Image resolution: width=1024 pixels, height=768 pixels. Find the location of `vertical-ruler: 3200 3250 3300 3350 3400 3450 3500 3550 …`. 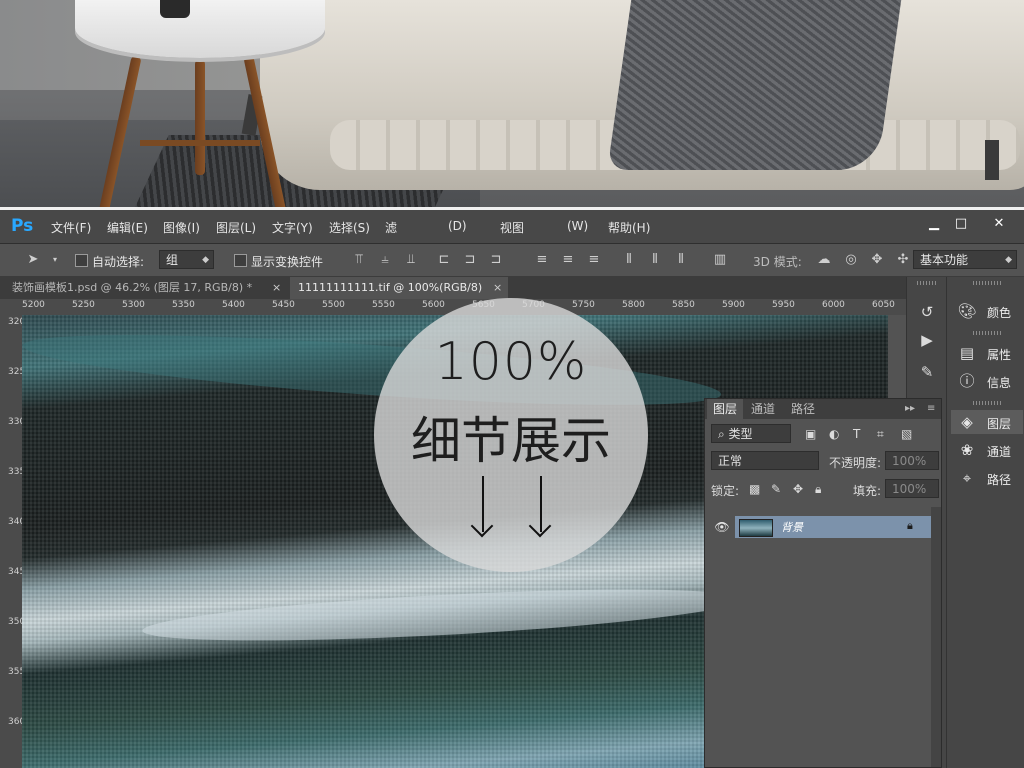

vertical-ruler: 3200 3250 3300 3350 3400 3450 3500 3550 … is located at coordinates (11, 541).